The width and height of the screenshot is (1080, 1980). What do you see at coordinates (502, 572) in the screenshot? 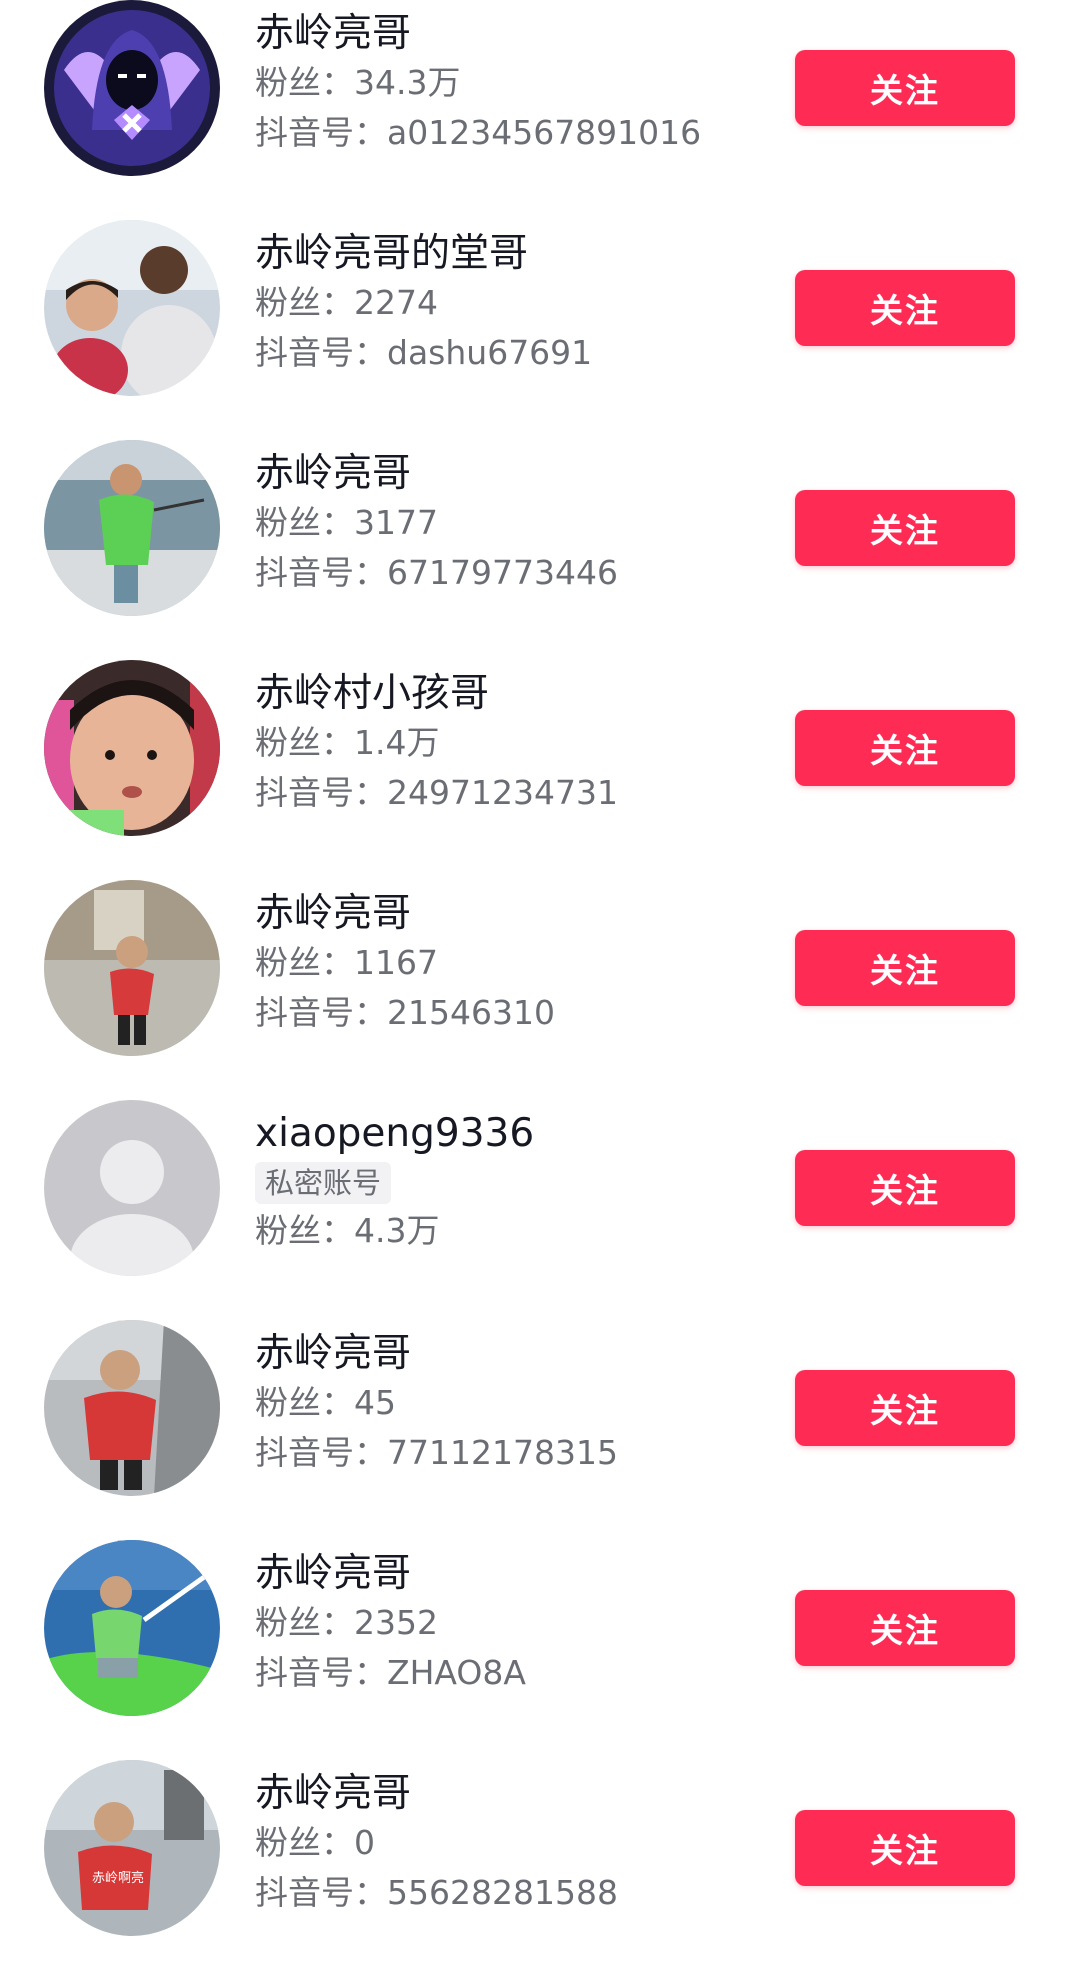
I see `douyin-id-value: 67179773446` at bounding box center [502, 572].